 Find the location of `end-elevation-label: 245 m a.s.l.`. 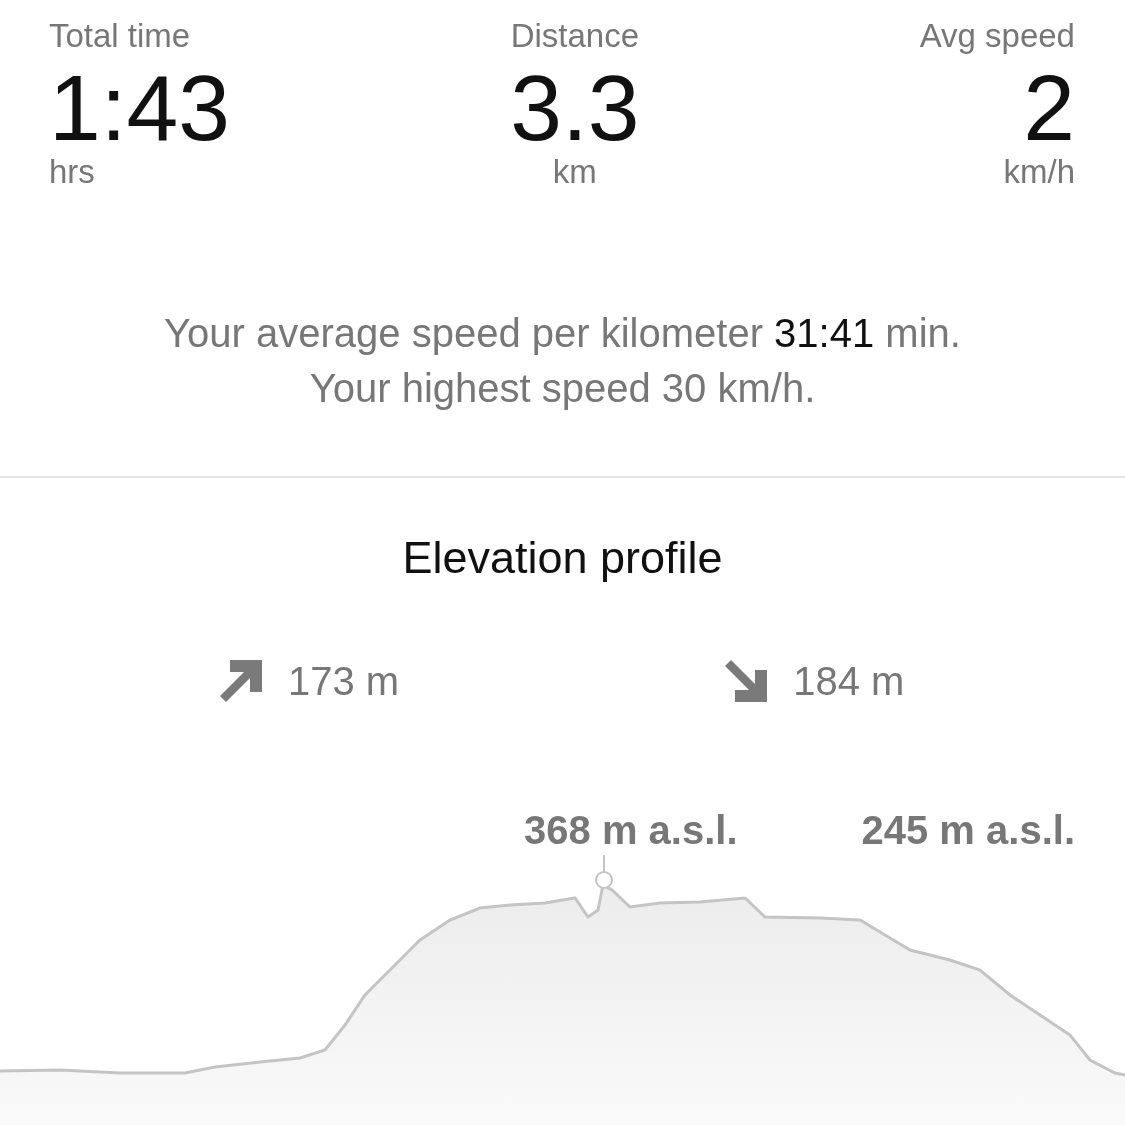

end-elevation-label: 245 m a.s.l. is located at coordinates (968, 830).